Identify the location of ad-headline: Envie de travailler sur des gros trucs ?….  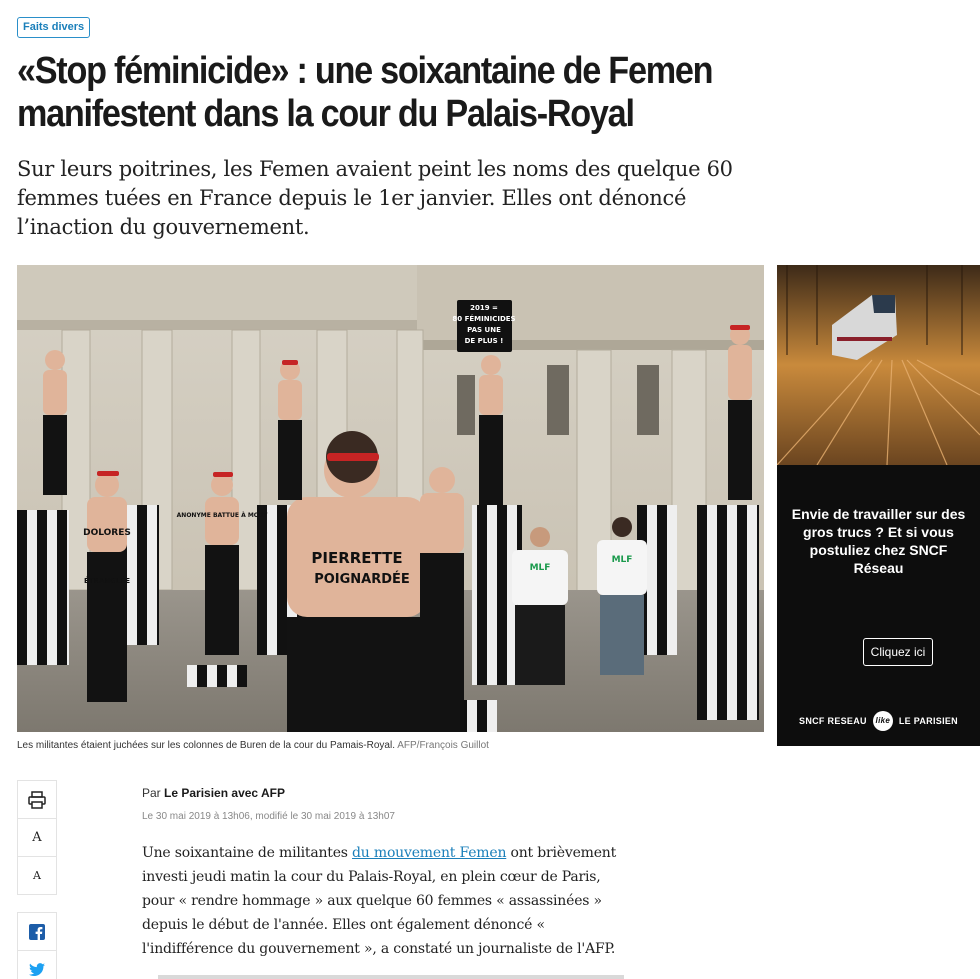
(878, 541).